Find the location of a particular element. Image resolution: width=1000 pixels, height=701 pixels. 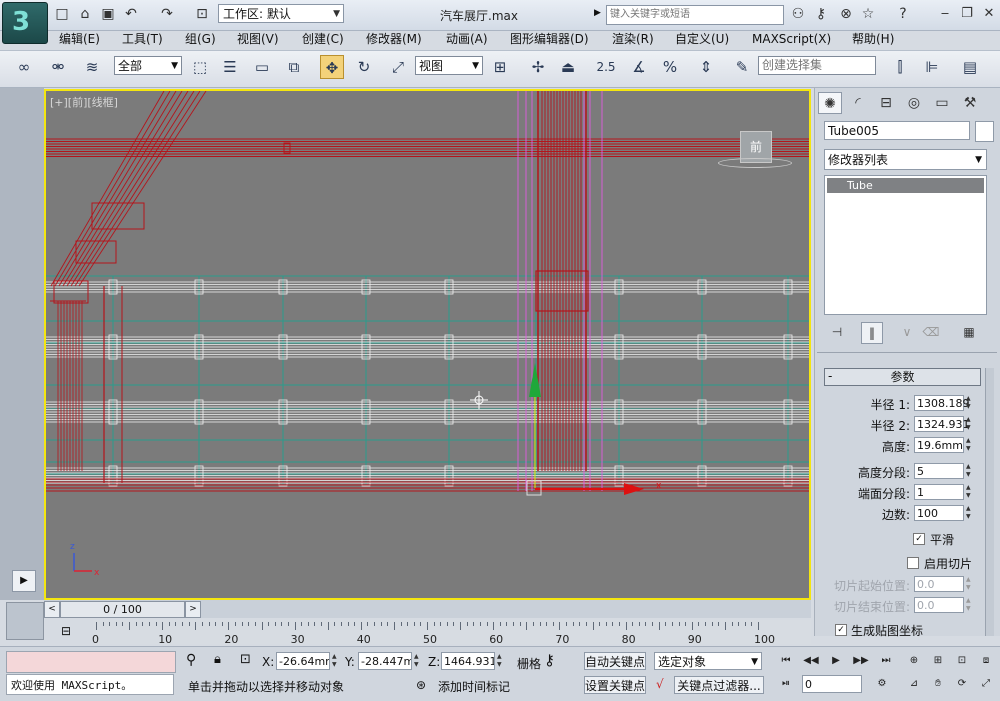

zoom-extents-icon: ⊡ is located at coordinates (962, 661).